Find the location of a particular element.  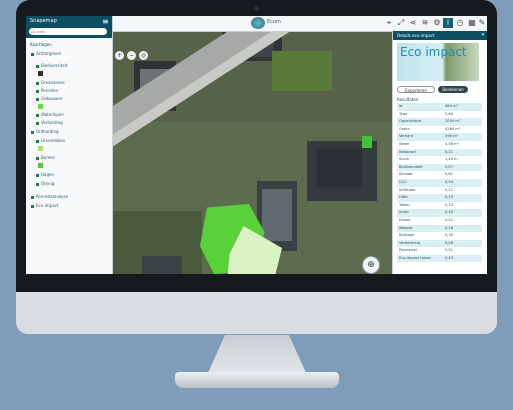

sidebar-item-label: Verharding is located at coordinates (52, 122).